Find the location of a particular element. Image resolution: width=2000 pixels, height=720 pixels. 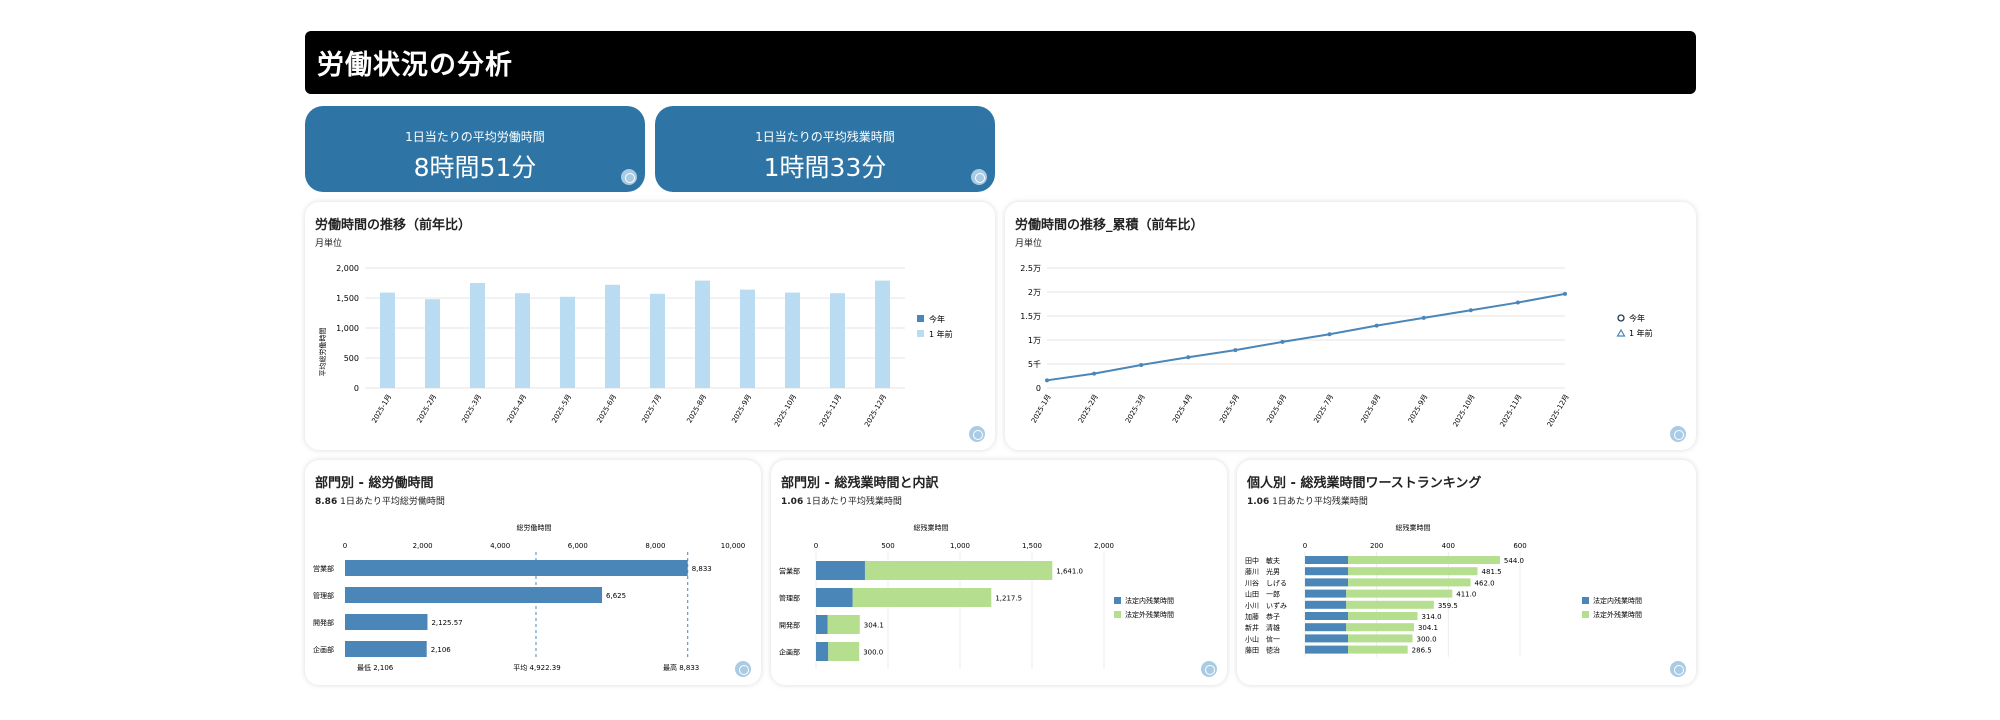

category-label: 新井 清雄 is located at coordinates (1262, 627).